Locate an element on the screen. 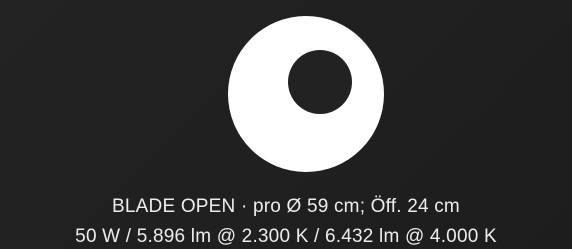 The width and height of the screenshot is (572, 249). lamp-opening is located at coordinates (320, 82).